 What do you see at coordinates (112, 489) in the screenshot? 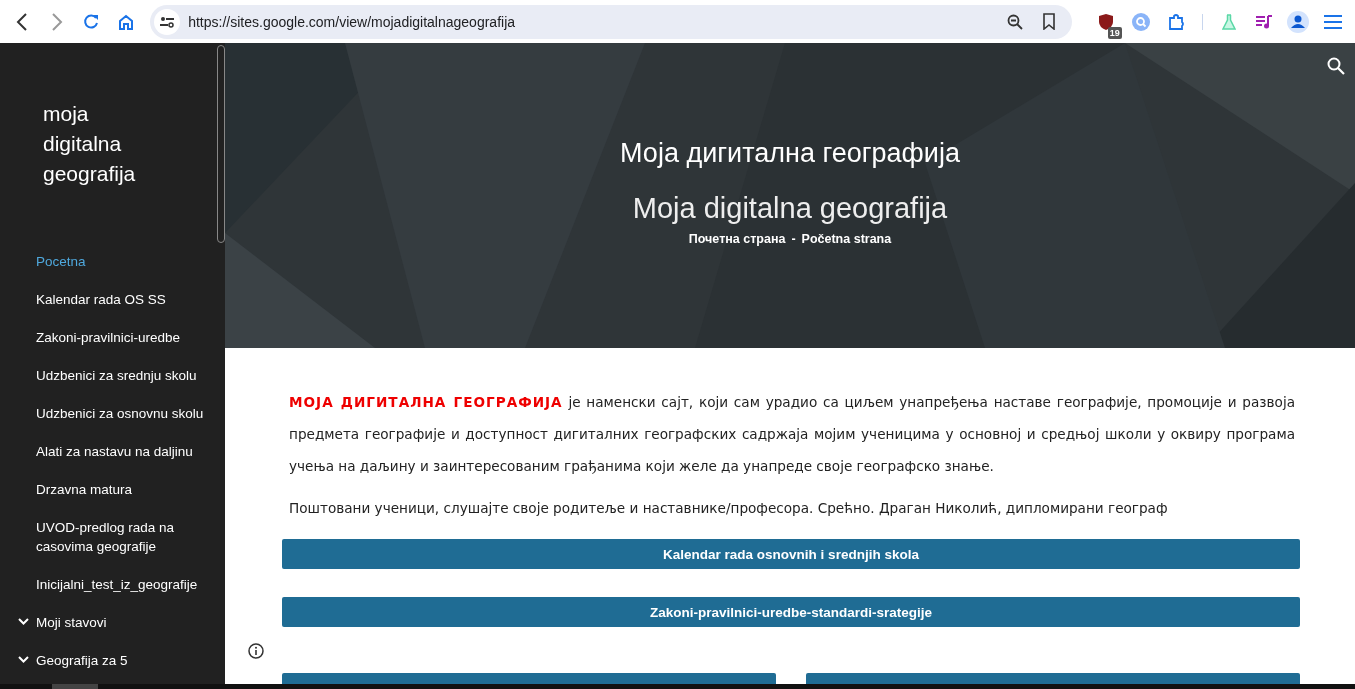
I see `nav-item: Drzavna matura` at bounding box center [112, 489].